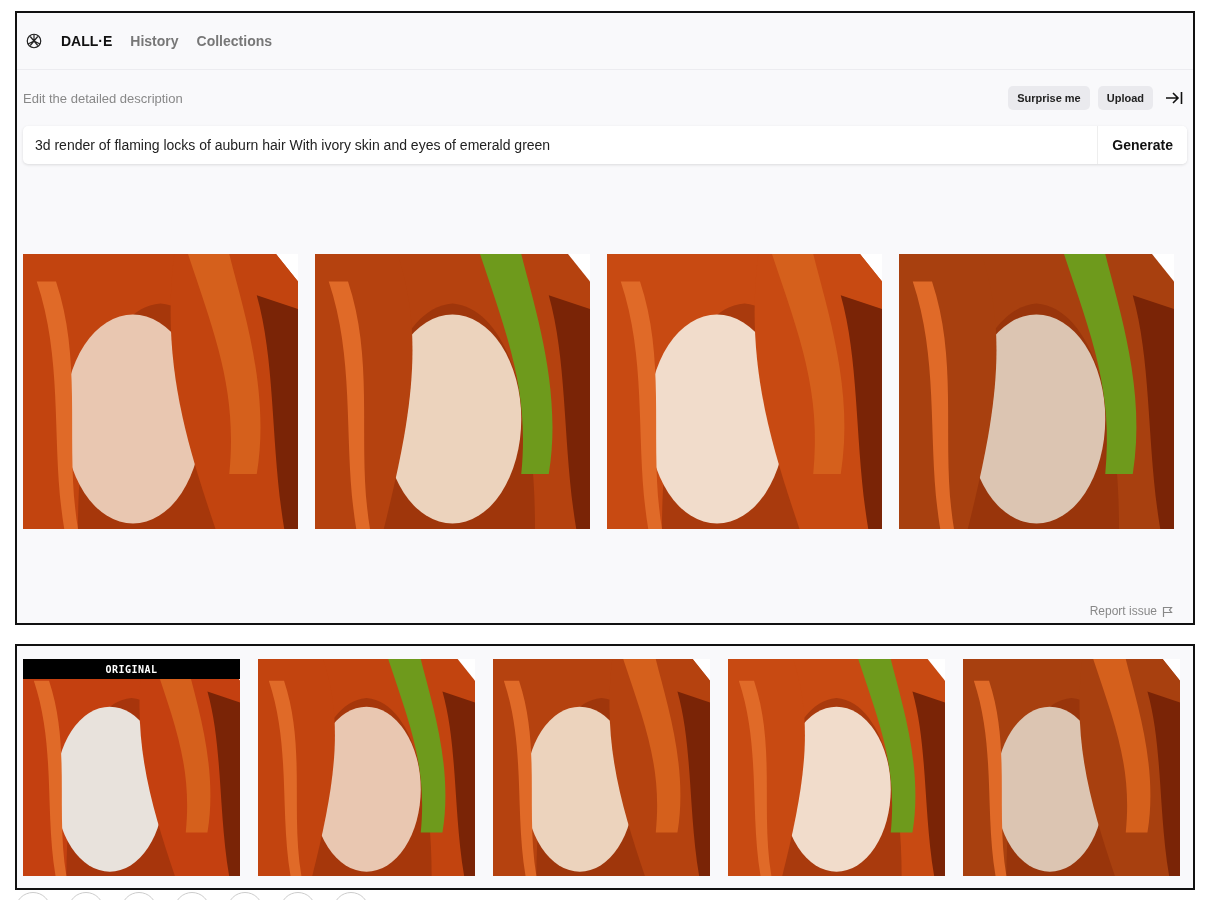  Describe the element at coordinates (1123, 611) in the screenshot. I see `report-link: Report issue` at that location.